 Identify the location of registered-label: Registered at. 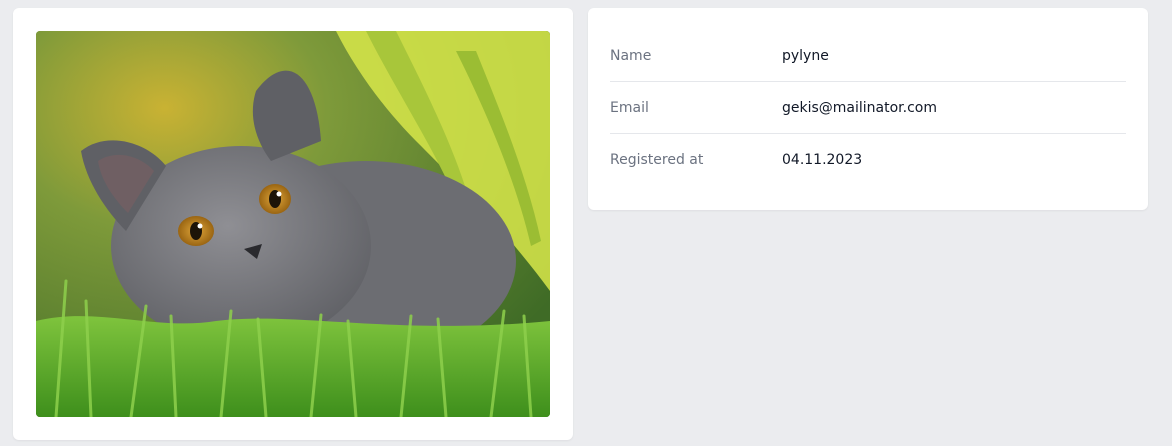
(657, 160).